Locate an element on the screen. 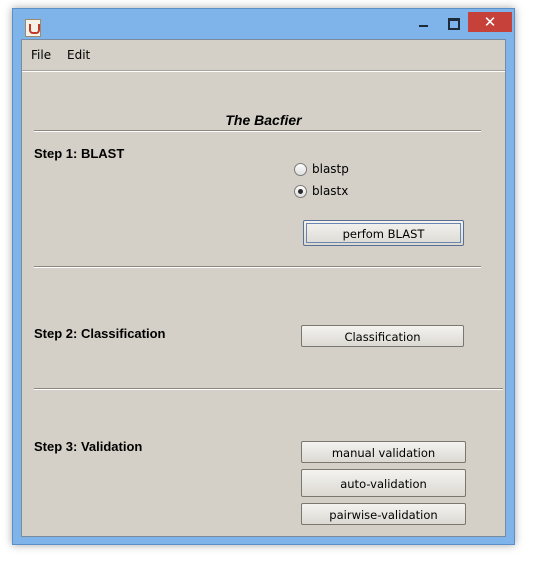 This screenshot has height=562, width=533. pairwise-validation-button: pairwise-validation is located at coordinates (383, 514).